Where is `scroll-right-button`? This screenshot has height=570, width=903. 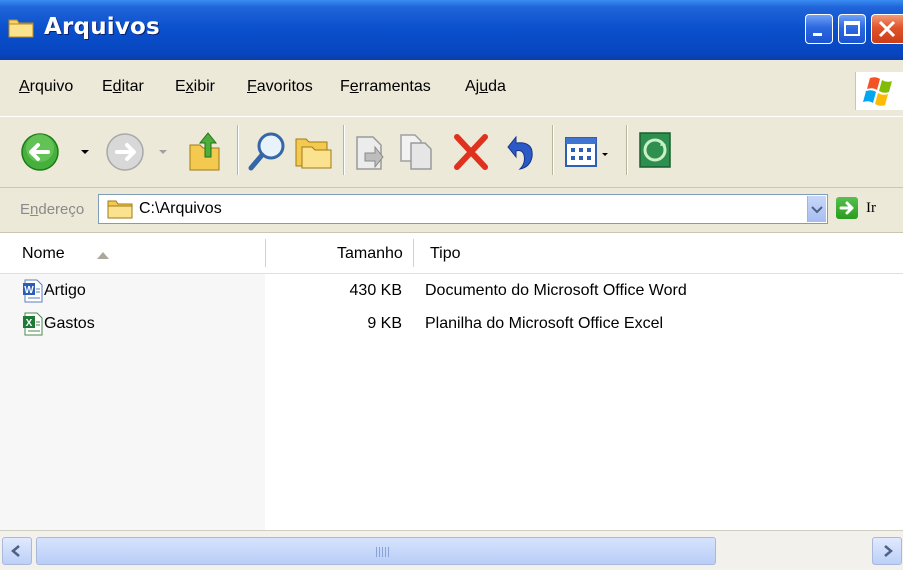
scroll-right-button is located at coordinates (887, 551).